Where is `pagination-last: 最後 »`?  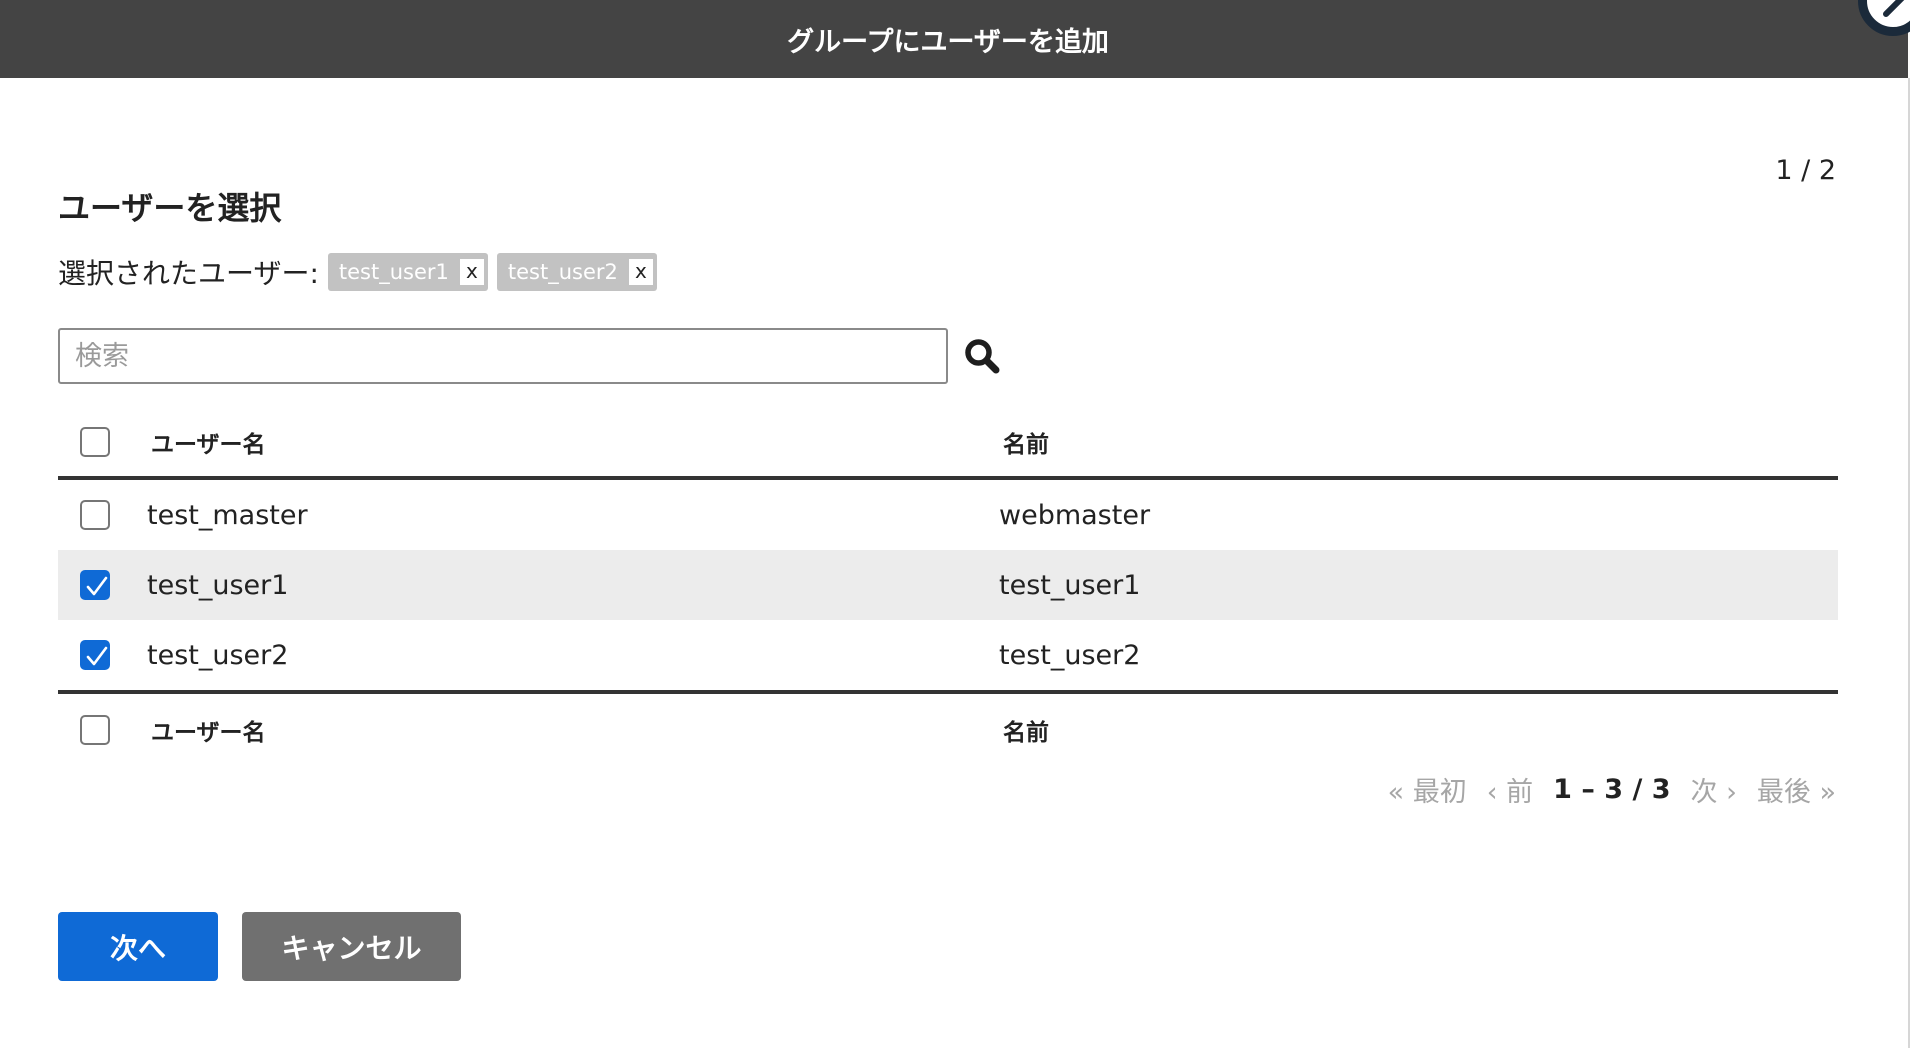
pagination-last: 最後 » is located at coordinates (1796, 789).